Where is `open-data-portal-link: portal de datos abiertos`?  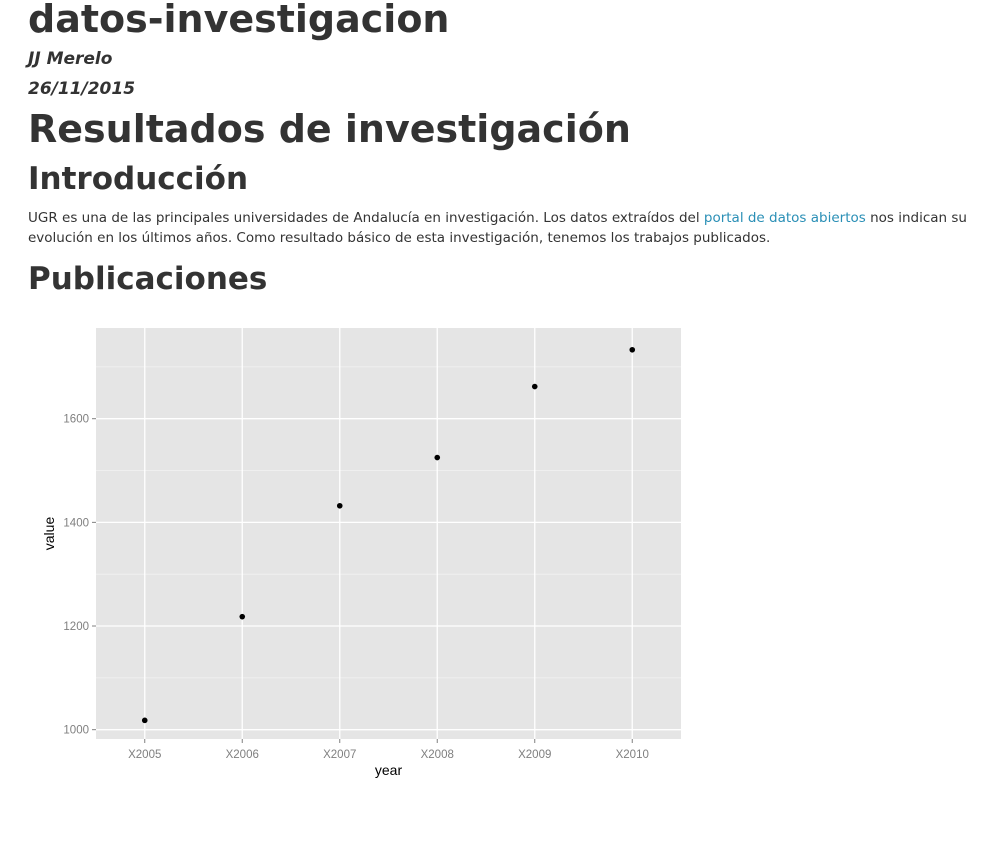
open-data-portal-link: portal de datos abiertos is located at coordinates (785, 218).